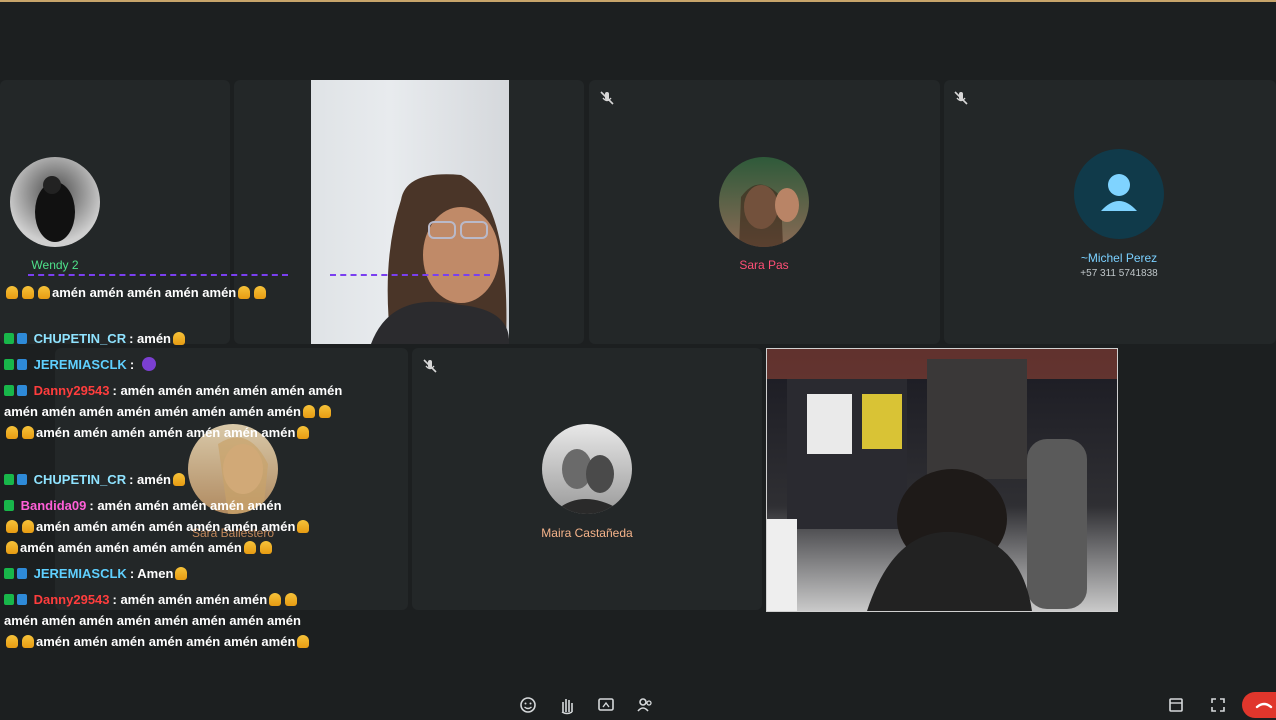 This screenshot has width=1276, height=720. I want to click on chat-username: Bandida09, so click(53, 505).